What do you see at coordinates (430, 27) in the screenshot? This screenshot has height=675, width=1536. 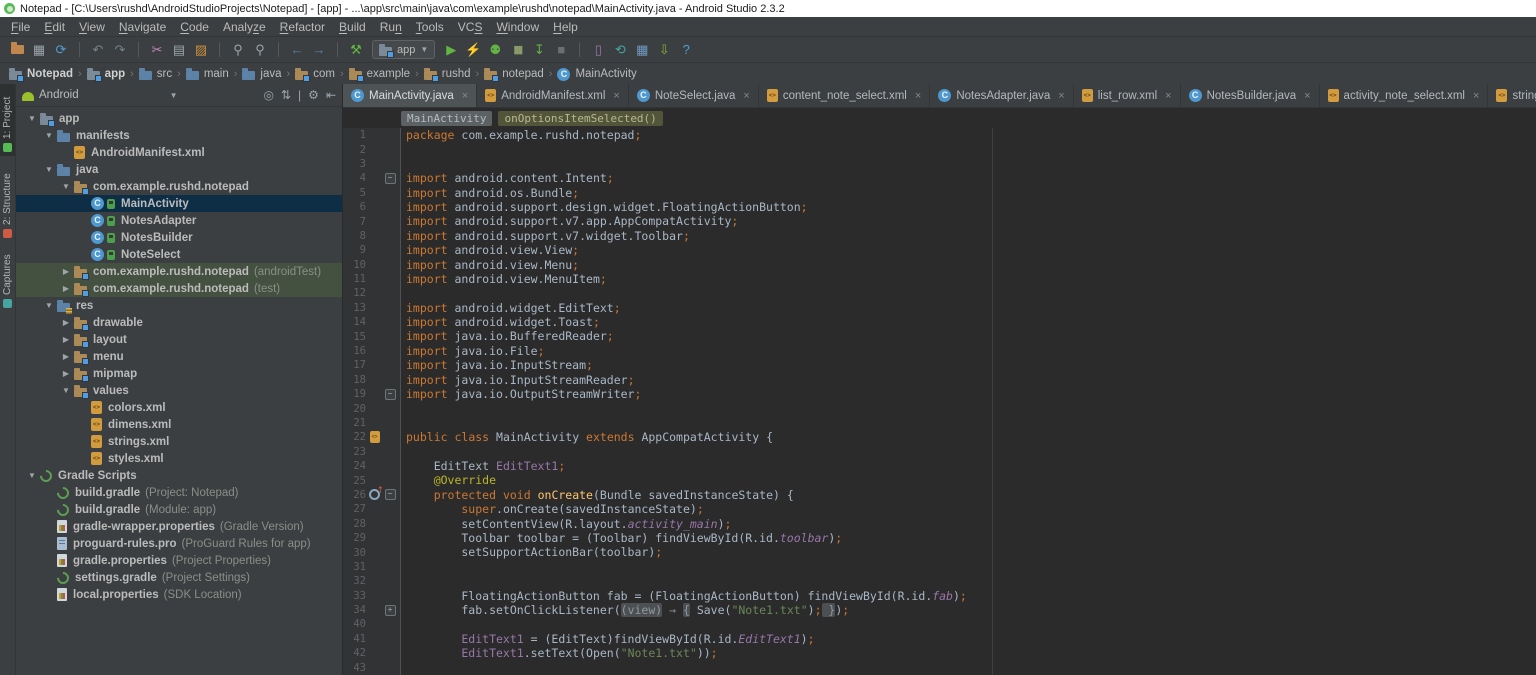 I see `menu-tools: Tools` at bounding box center [430, 27].